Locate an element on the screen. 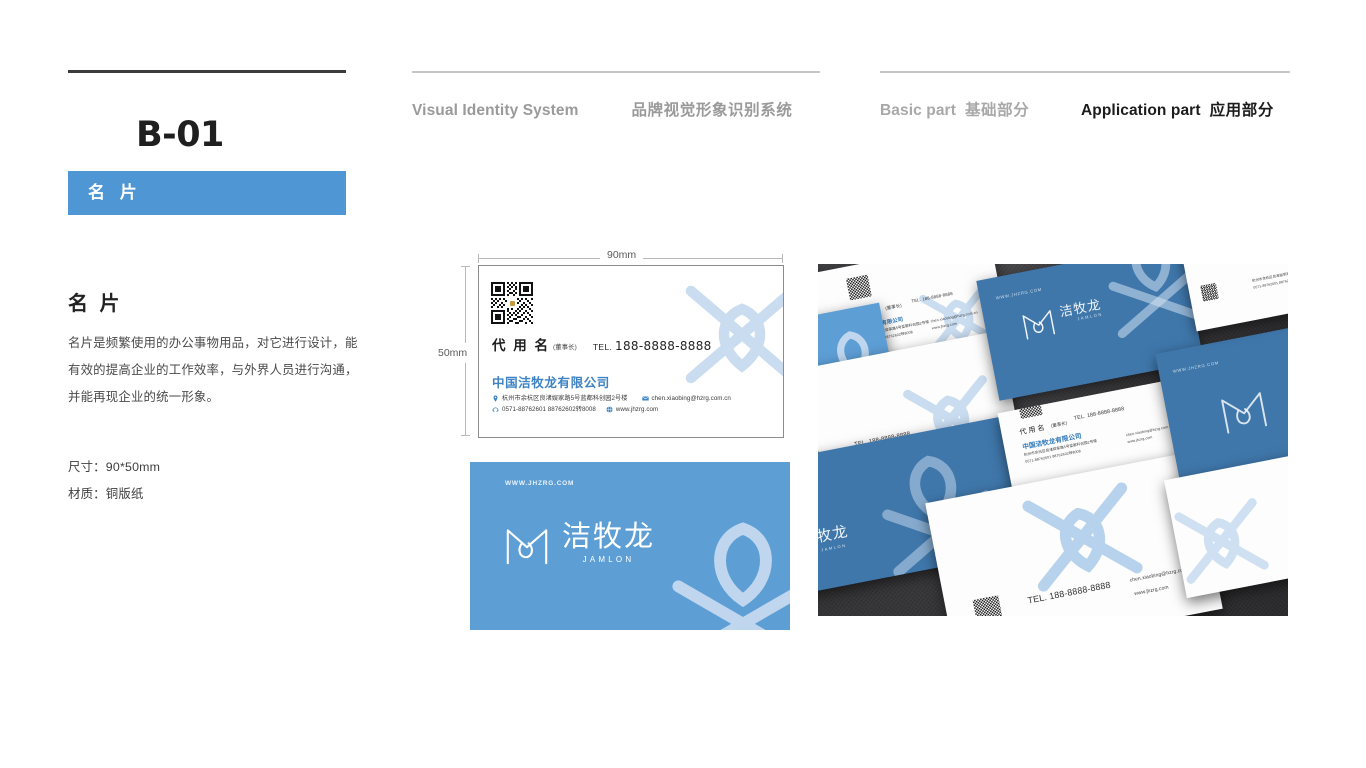 The width and height of the screenshot is (1366, 768). mockup-name-text: 代 用 名 is located at coordinates (1032, 430).